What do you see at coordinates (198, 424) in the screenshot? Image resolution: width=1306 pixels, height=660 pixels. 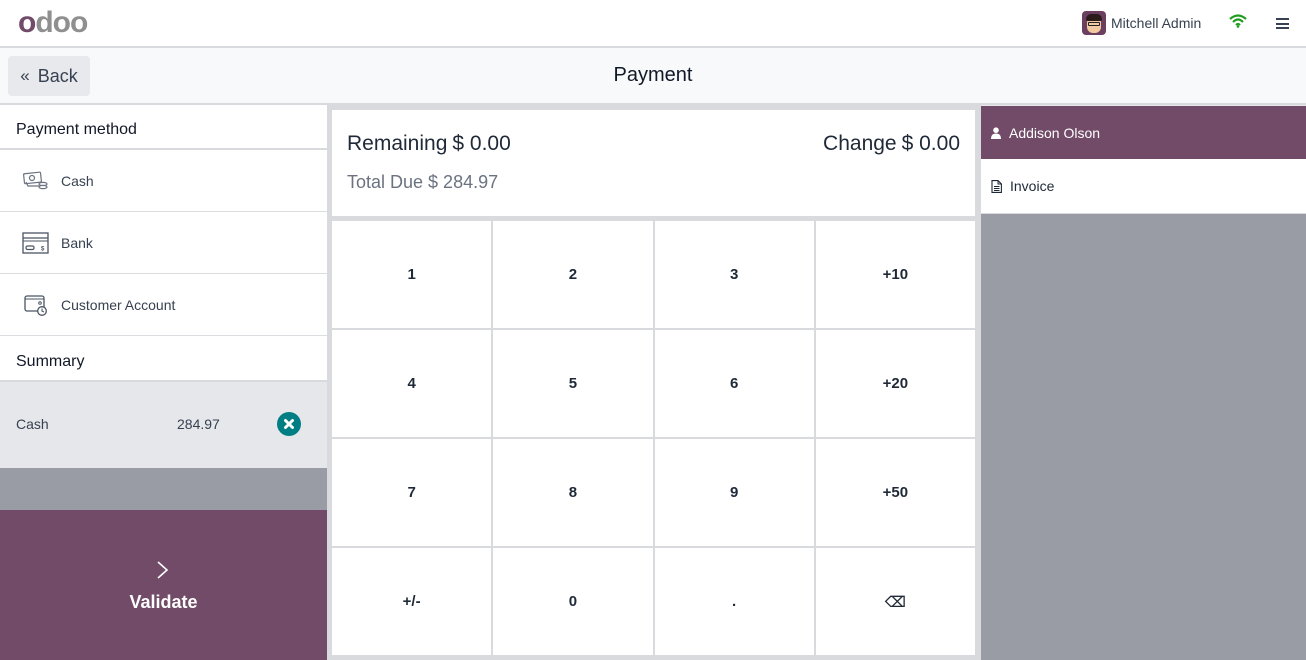 I see `payment-line-amount: 284.97` at bounding box center [198, 424].